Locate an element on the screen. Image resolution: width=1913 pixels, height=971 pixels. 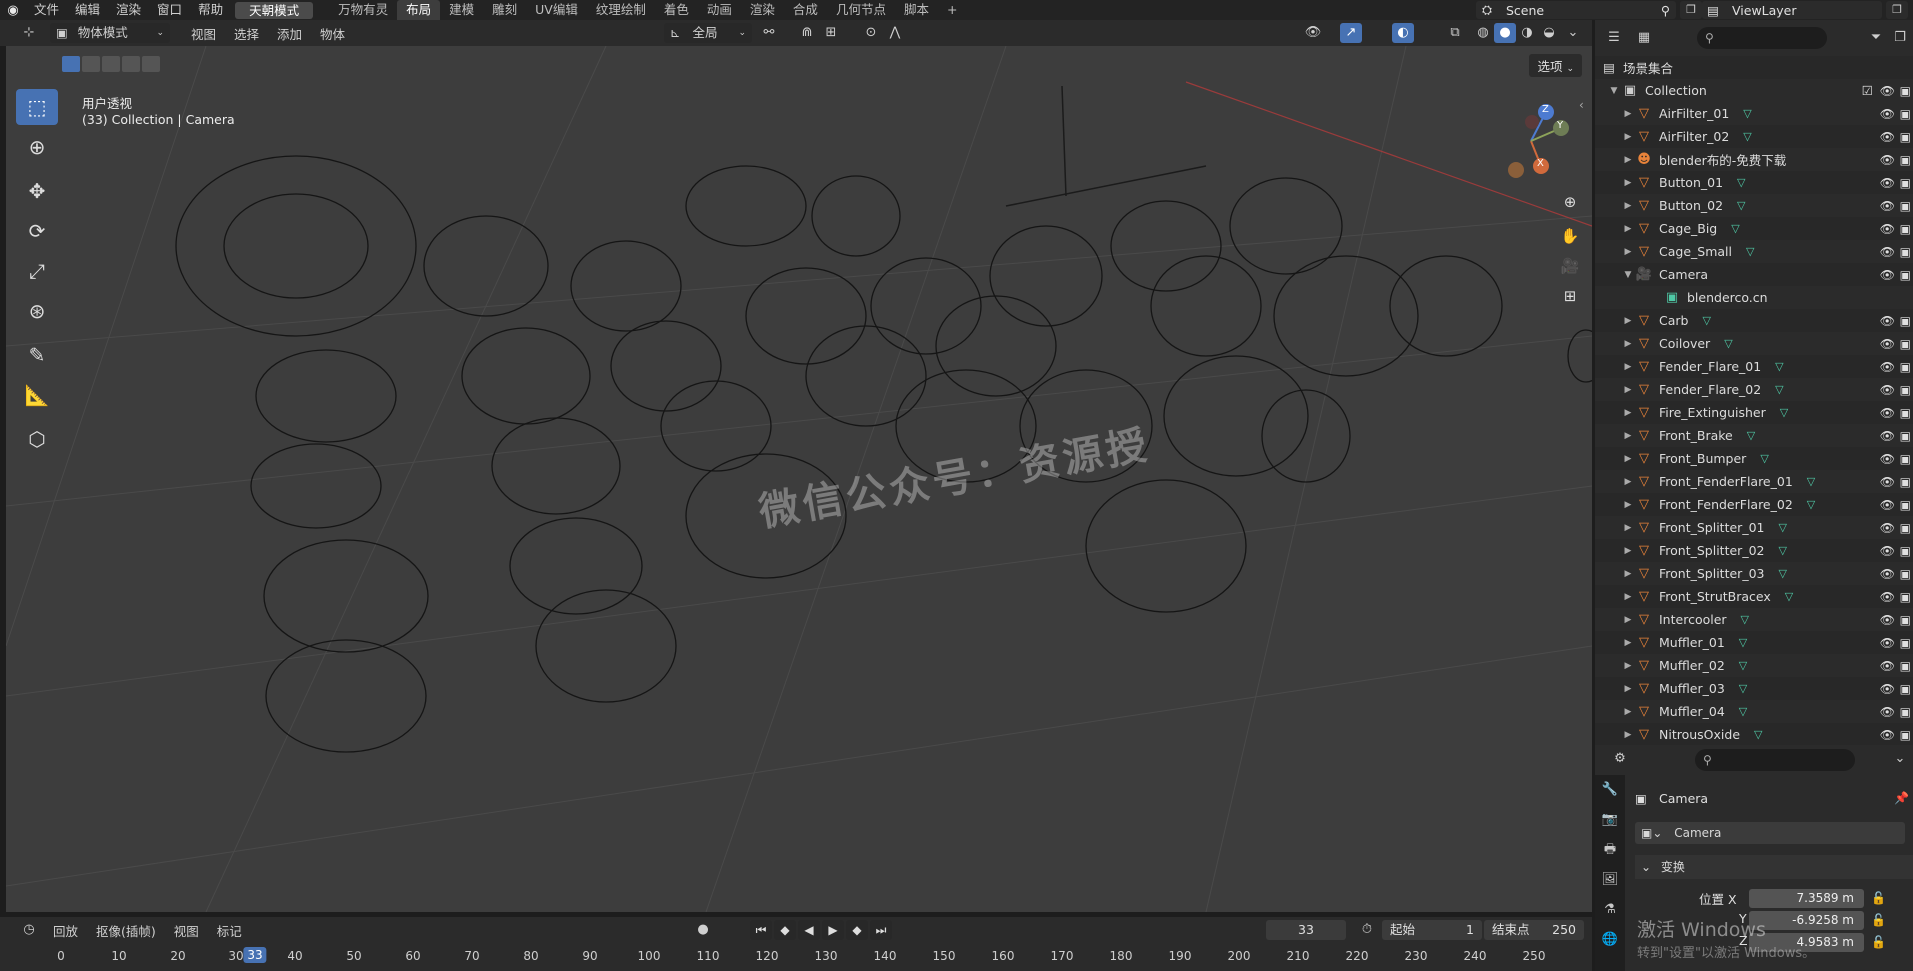
output-tab-icon: 🖶 is located at coordinates (1610, 850).